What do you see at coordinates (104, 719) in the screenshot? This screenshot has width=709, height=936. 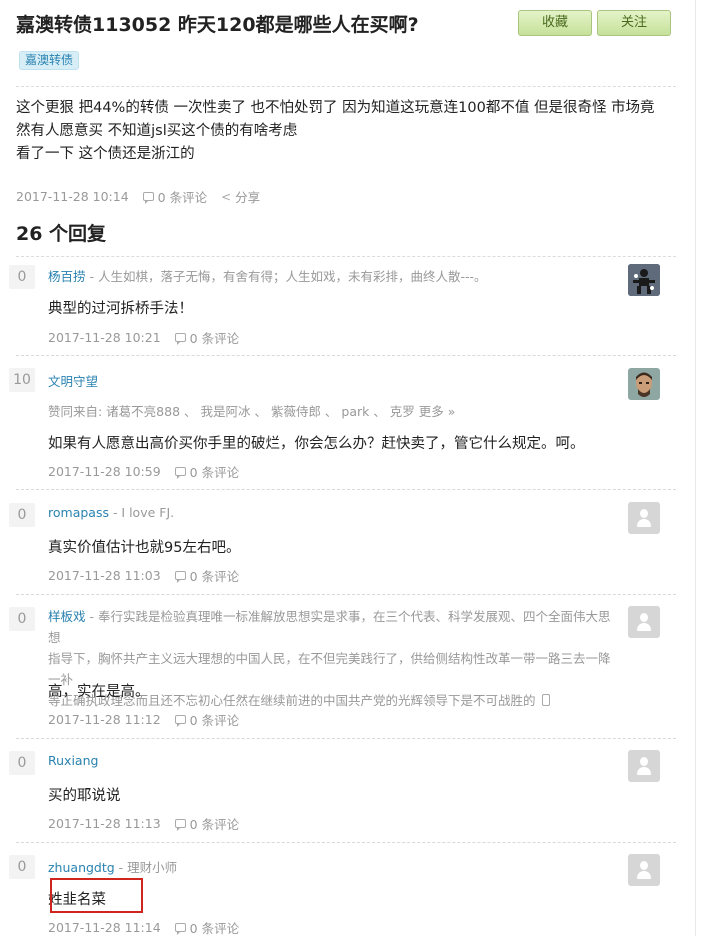 I see `reply-date: 2017-11-28 11:12` at bounding box center [104, 719].